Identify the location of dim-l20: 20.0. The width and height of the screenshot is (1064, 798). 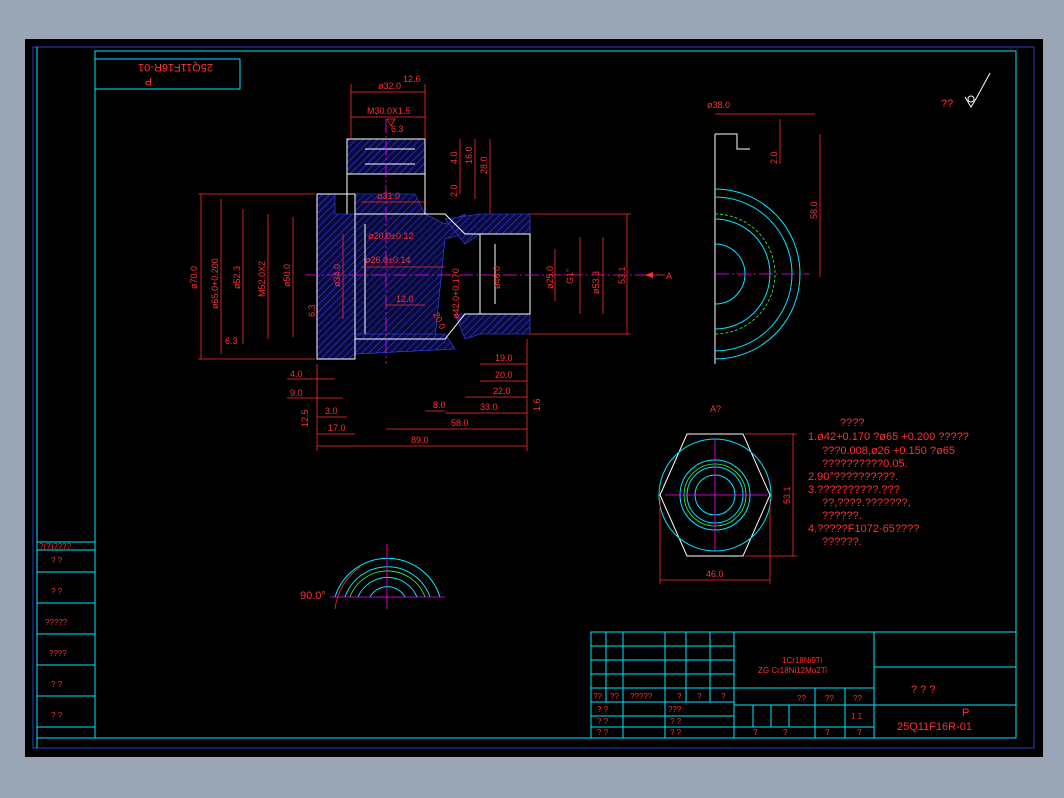
(504, 375).